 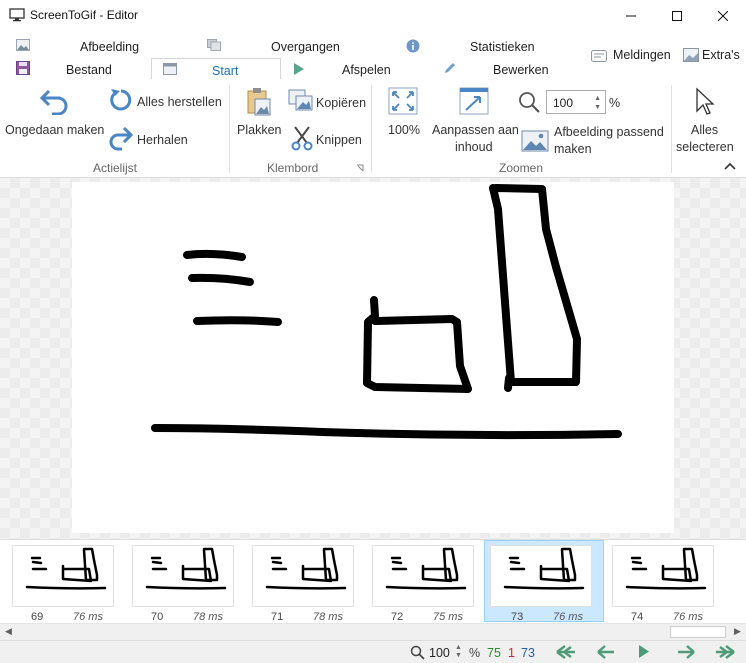 I want to click on redo-button: Herhalen, so click(x=162, y=140).